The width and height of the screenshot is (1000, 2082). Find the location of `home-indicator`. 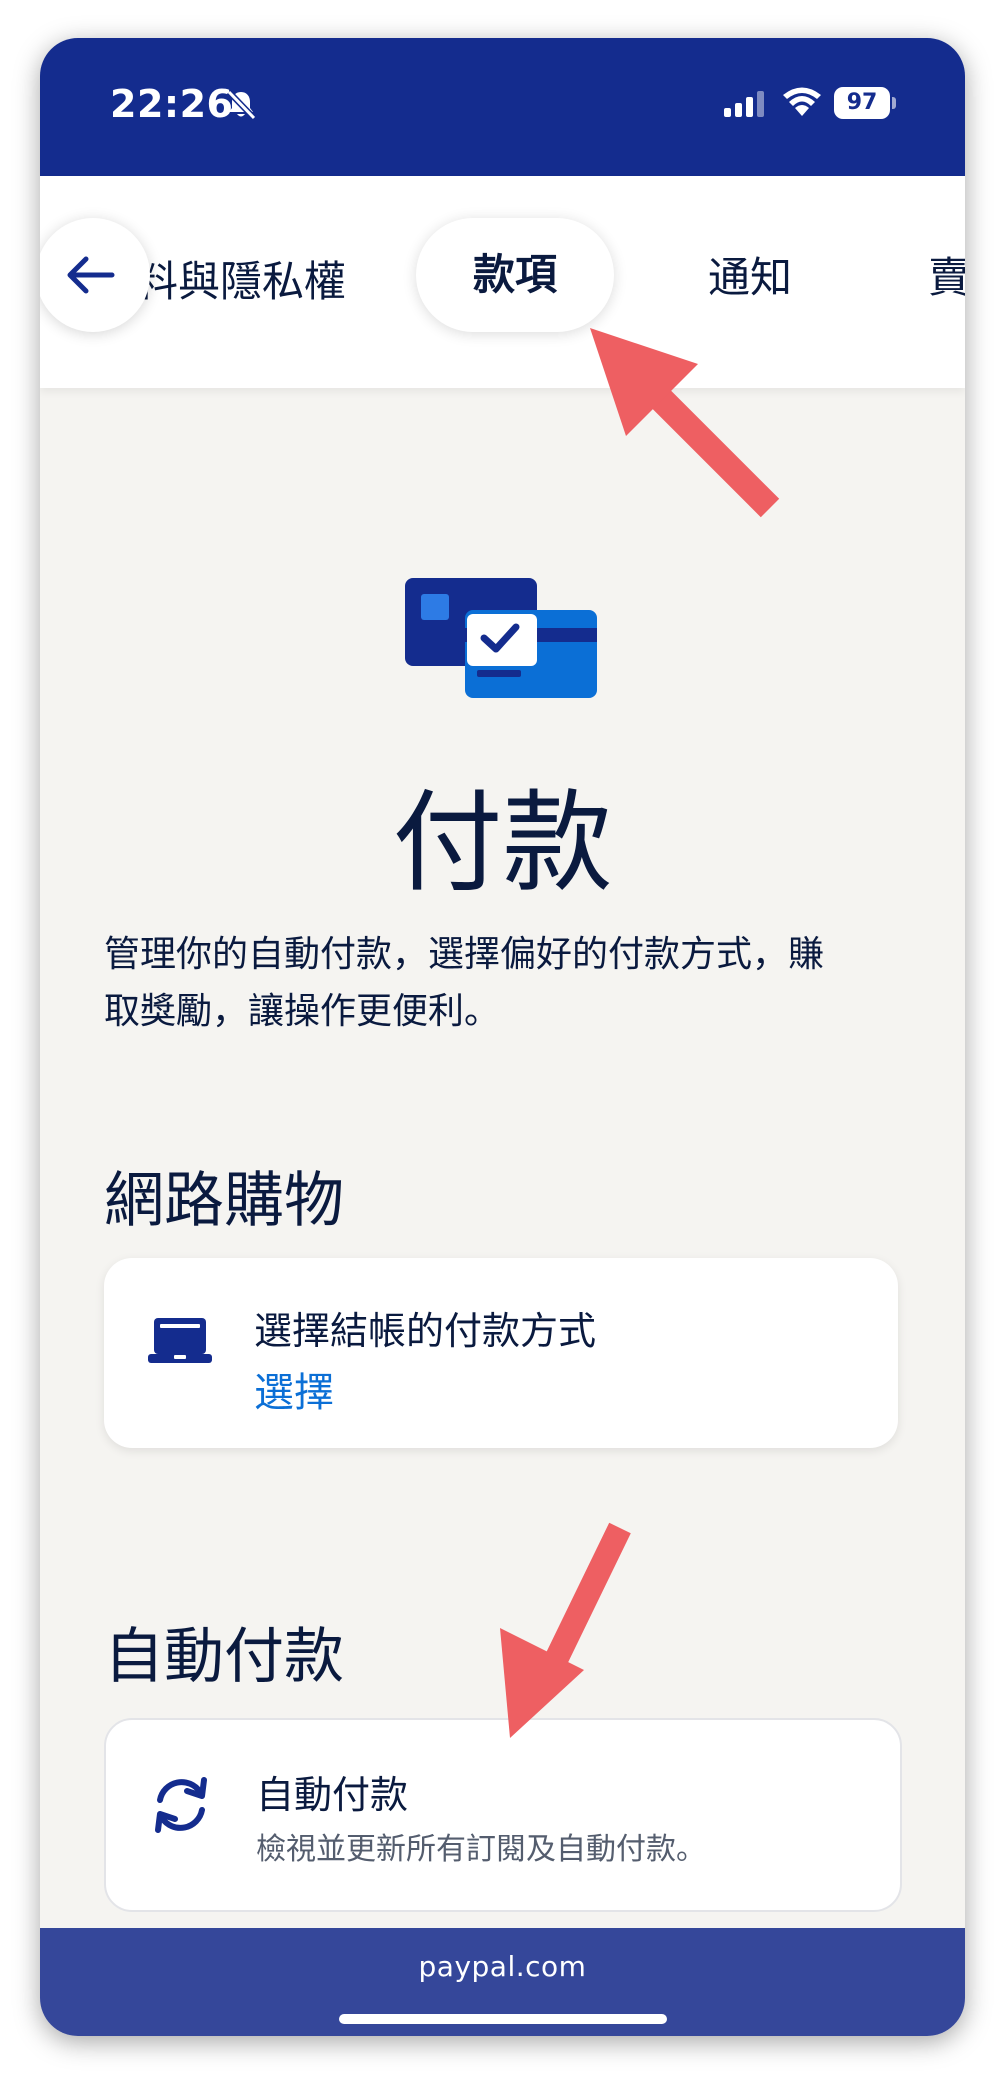

home-indicator is located at coordinates (503, 2019).